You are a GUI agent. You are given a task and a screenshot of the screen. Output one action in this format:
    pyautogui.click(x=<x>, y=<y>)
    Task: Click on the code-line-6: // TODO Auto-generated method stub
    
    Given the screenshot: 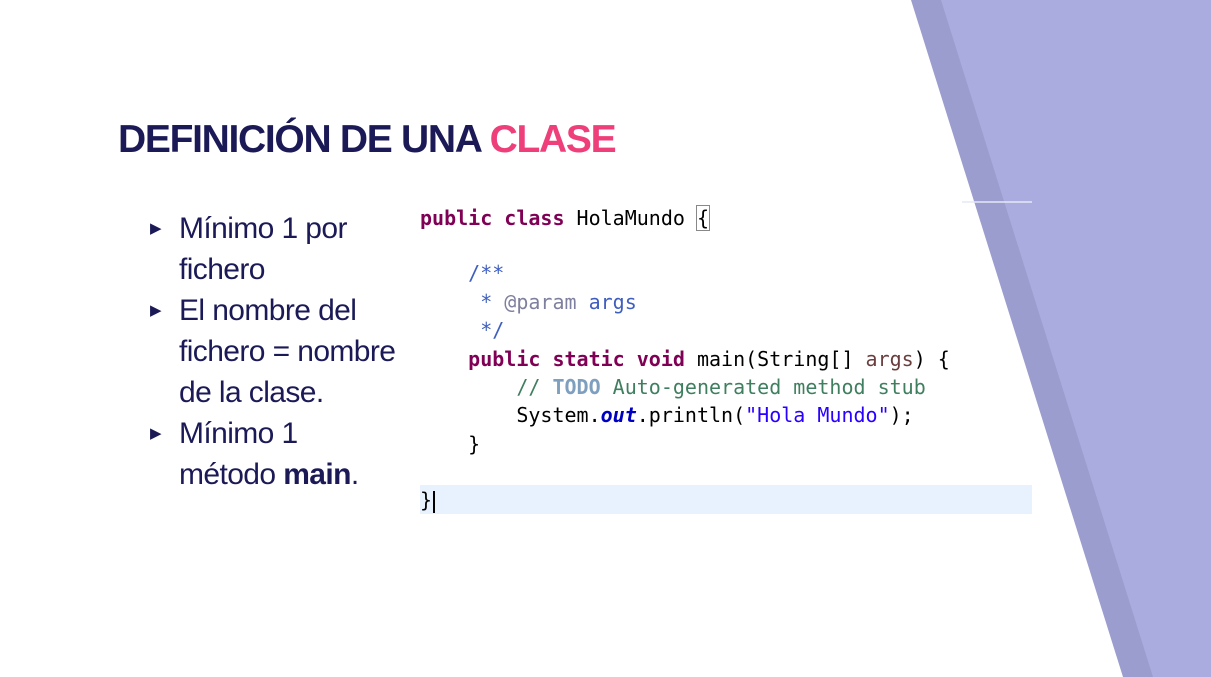 What is the action you would take?
    pyautogui.click(x=673, y=387)
    